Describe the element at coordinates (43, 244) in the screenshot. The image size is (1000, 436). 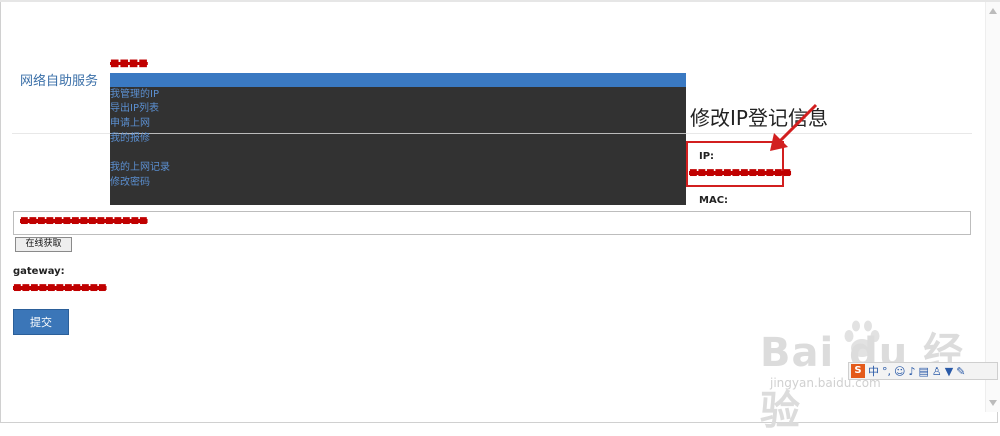
I see `fetch-online-button: 在线获取` at that location.